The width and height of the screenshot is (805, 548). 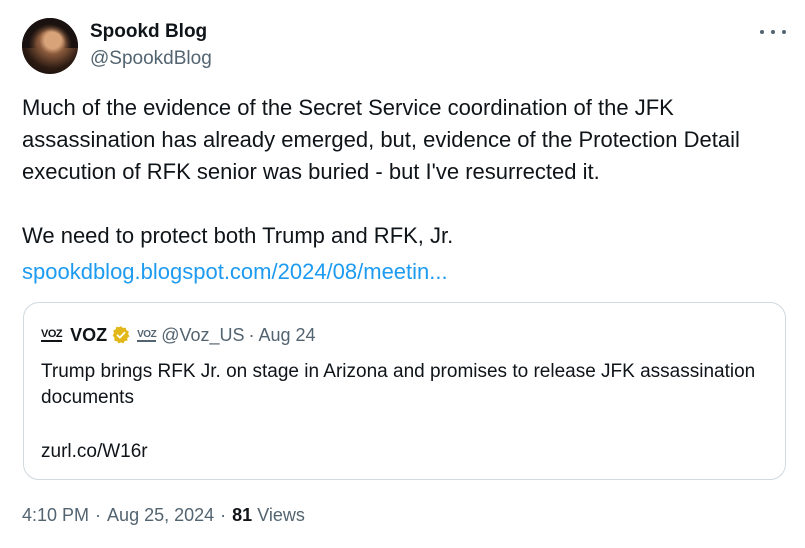 I want to click on more-options-icon, so click(x=773, y=32).